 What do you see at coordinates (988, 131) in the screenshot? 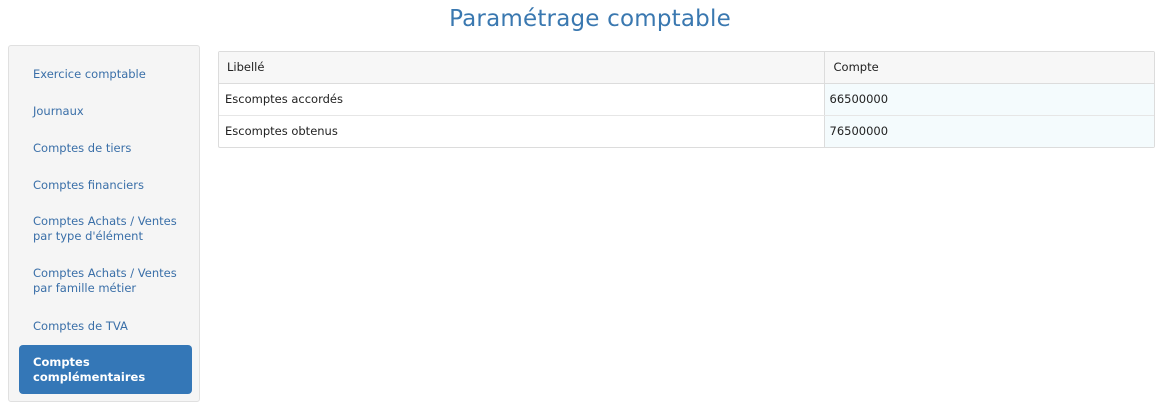
I see `cell-compte: 76500000` at bounding box center [988, 131].